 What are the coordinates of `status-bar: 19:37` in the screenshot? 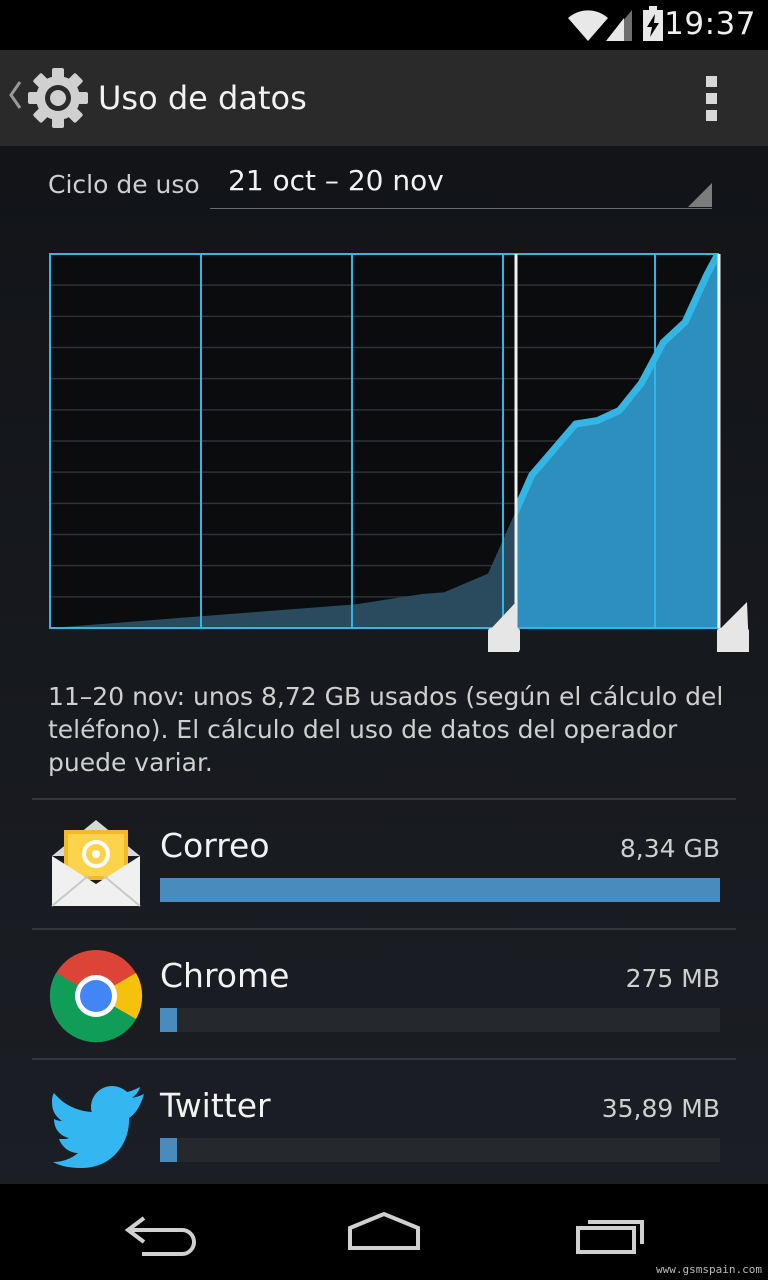 It's located at (384, 25).